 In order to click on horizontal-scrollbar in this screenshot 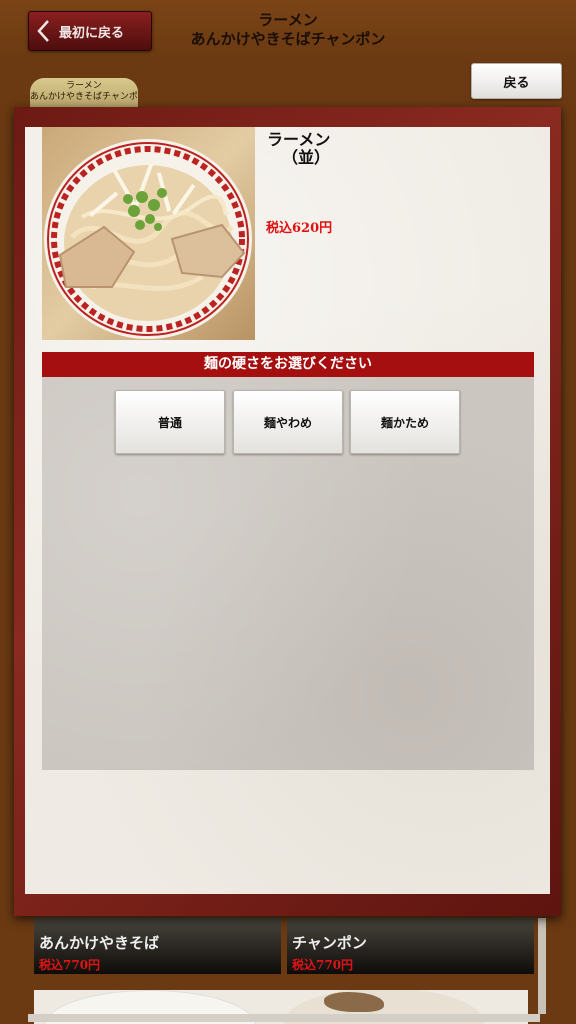, I will do `click(284, 1018)`.